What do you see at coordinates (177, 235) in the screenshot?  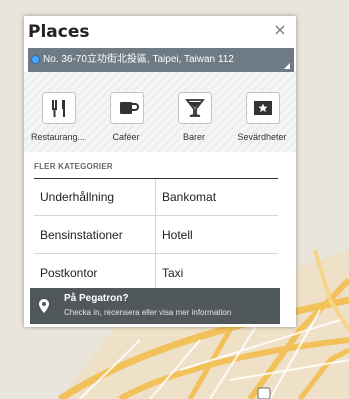 I see `category-hotels: Hotell` at bounding box center [177, 235].